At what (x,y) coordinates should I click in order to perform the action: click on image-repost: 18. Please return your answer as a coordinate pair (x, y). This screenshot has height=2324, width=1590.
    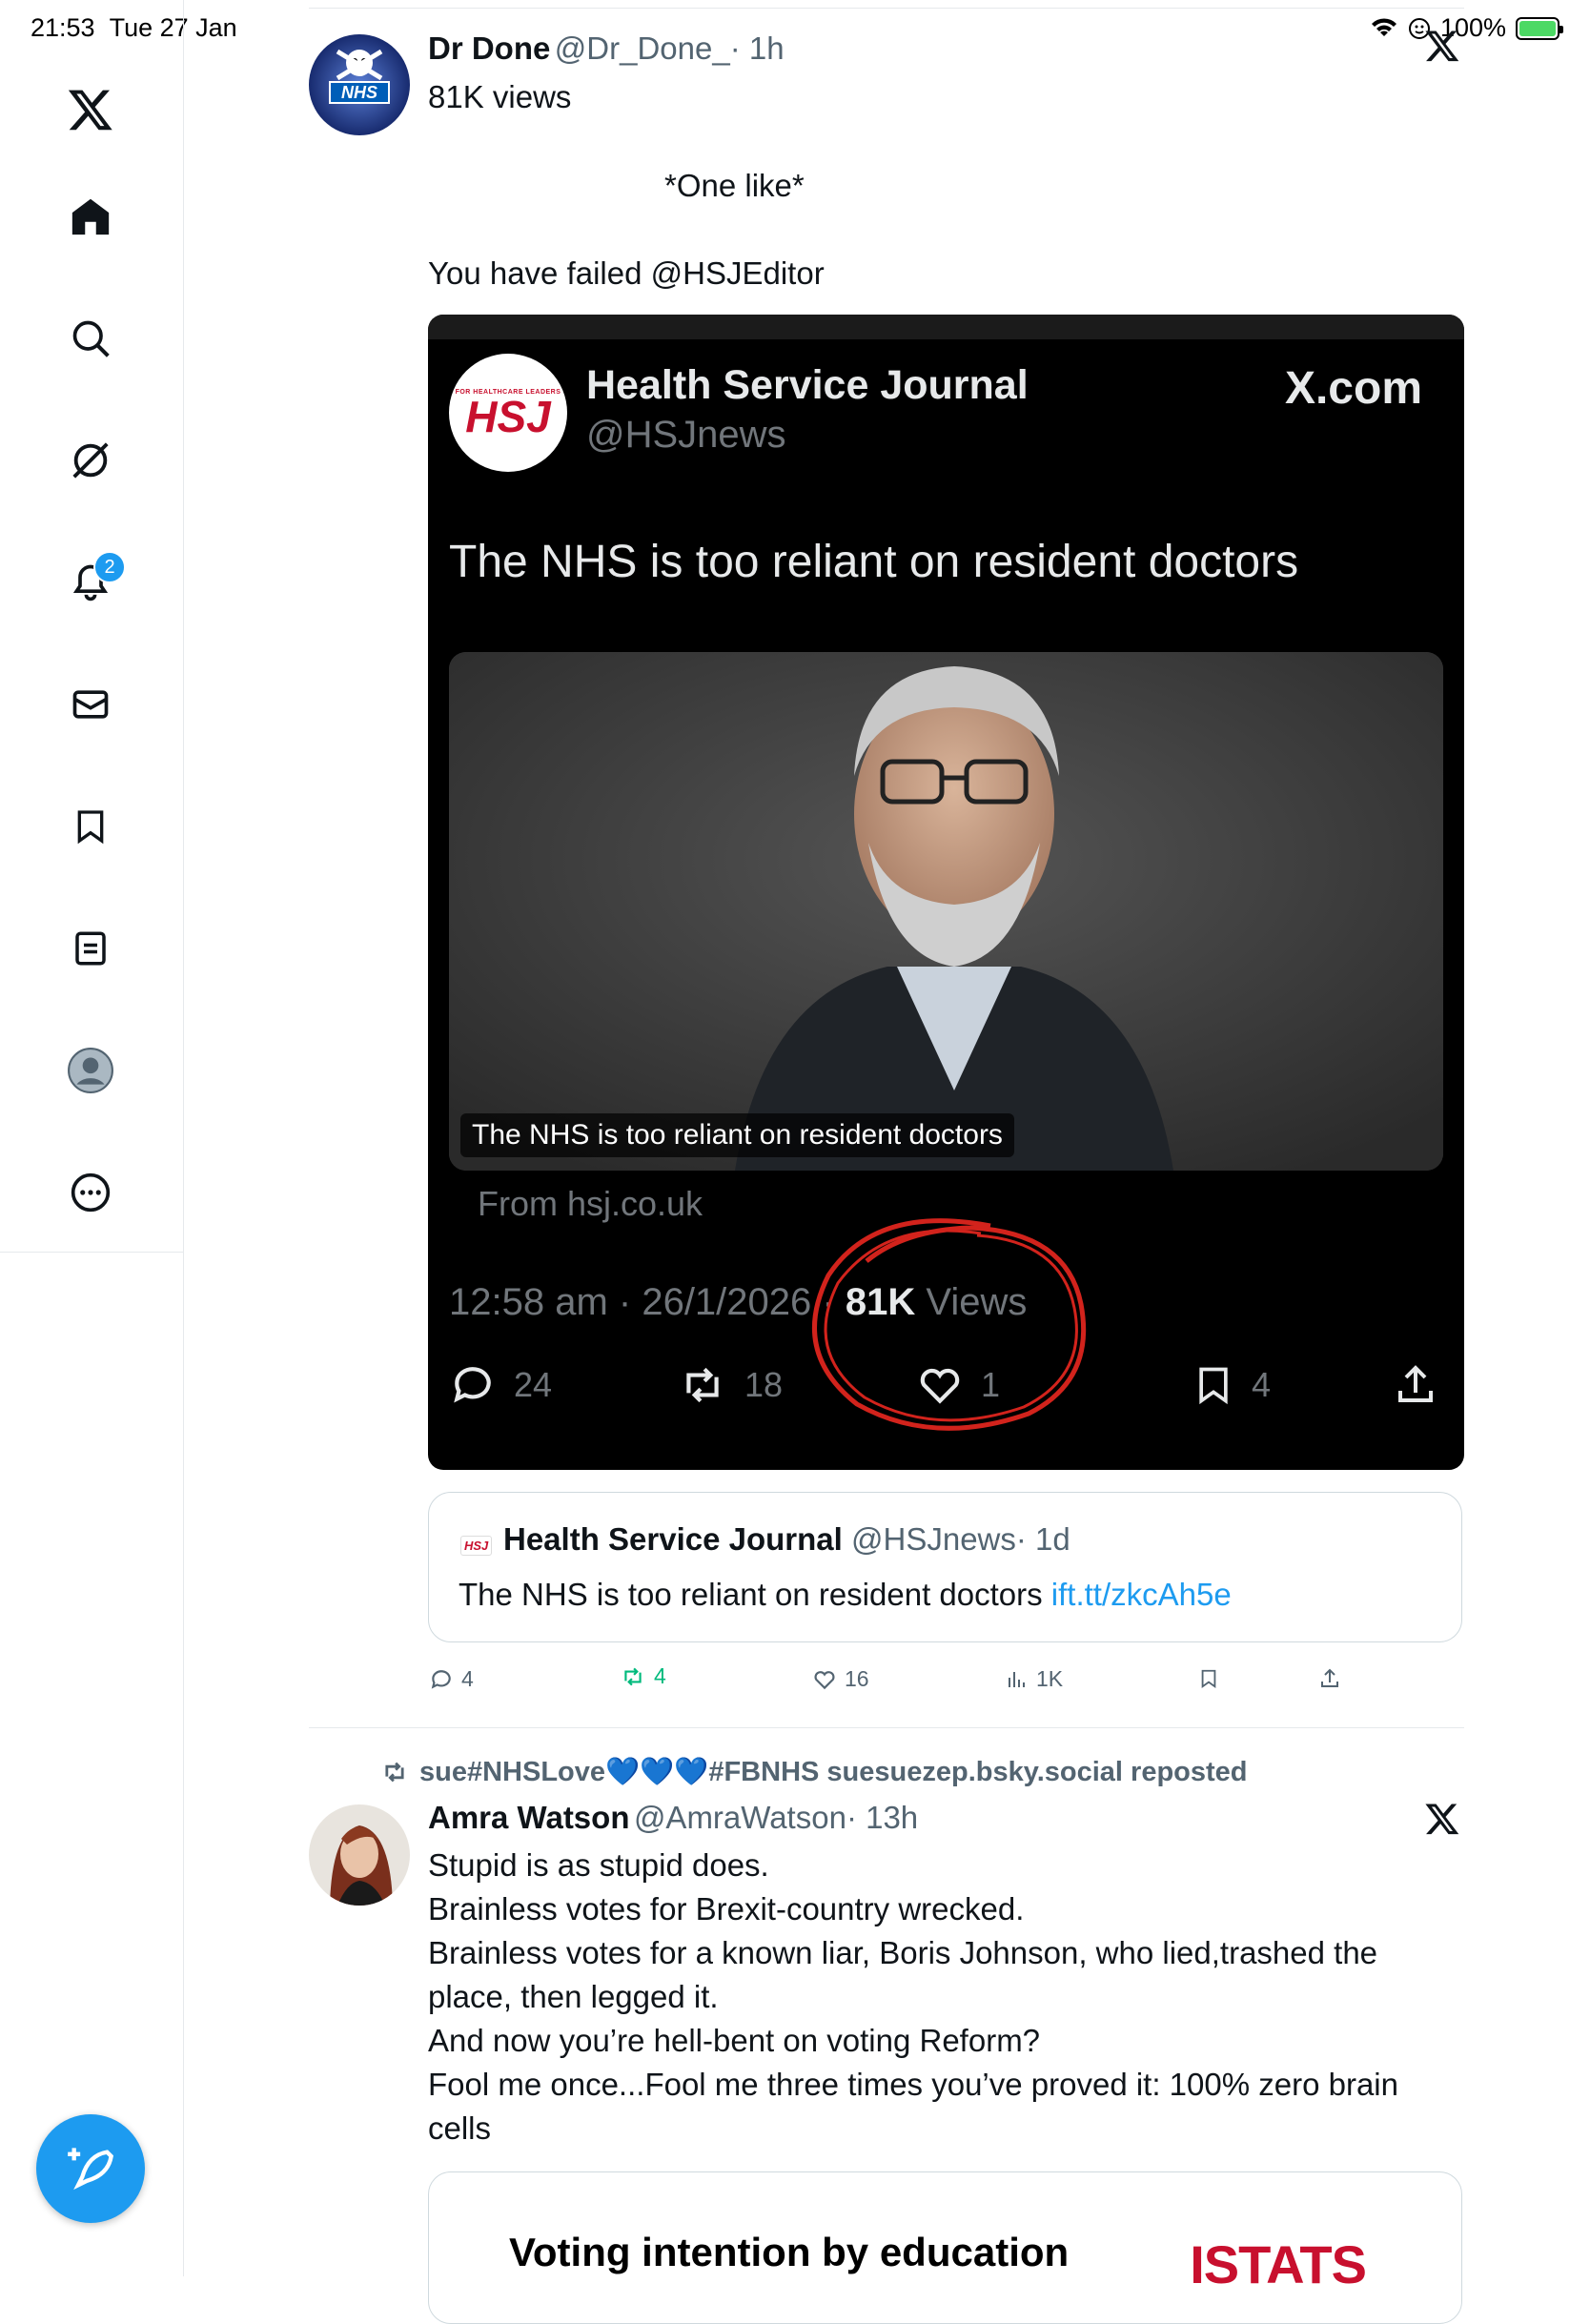
    Looking at the image, I should click on (730, 1385).